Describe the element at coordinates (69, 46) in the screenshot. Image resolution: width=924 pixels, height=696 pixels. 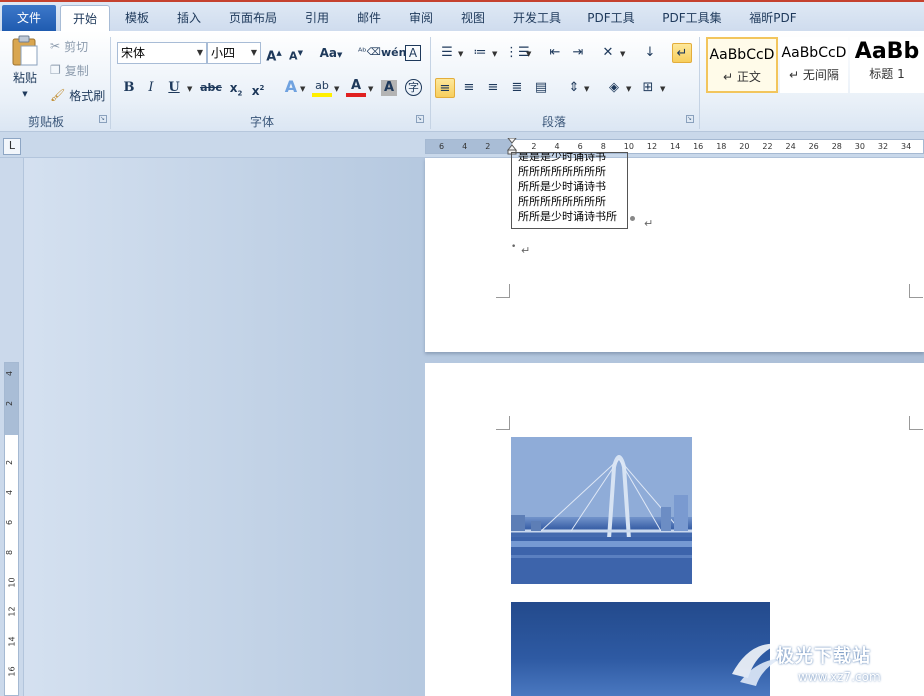
I see `cut-button: ✂ 剪切` at that location.